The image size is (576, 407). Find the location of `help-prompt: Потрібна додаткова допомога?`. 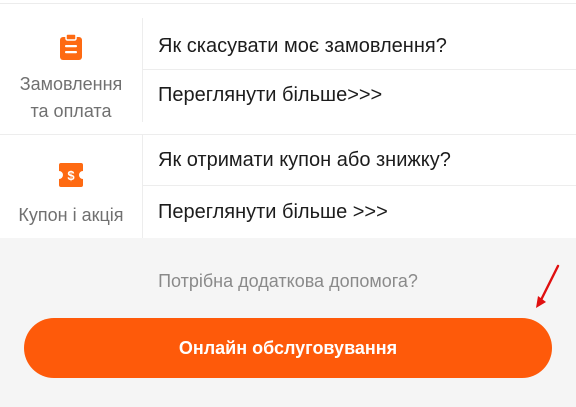

help-prompt: Потрібна додаткова допомога? is located at coordinates (288, 281).